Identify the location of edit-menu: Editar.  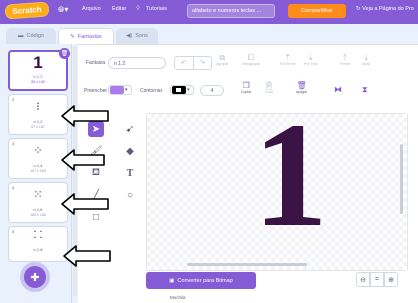
(119, 9).